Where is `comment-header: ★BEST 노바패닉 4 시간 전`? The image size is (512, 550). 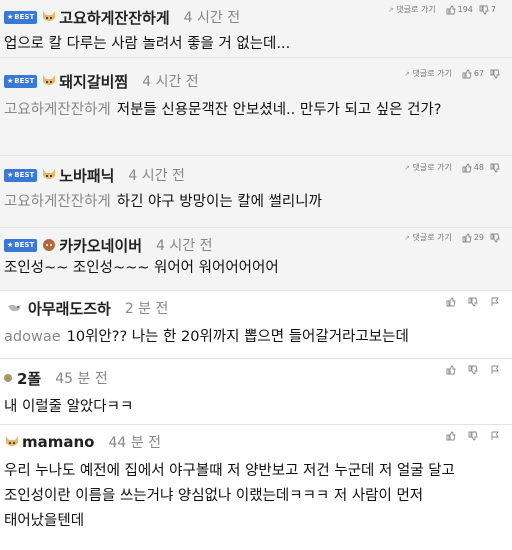
comment-header: ★BEST 노바패닉 4 시간 전 is located at coordinates (94, 175).